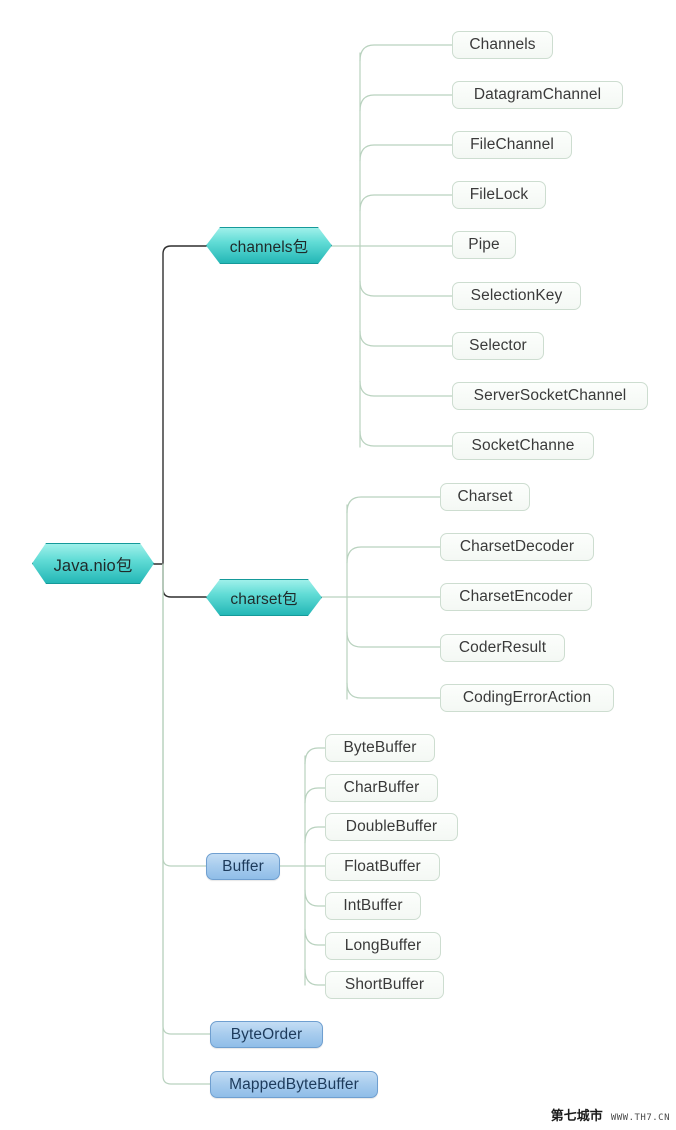 The width and height of the screenshot is (676, 1130). I want to click on leaf-node-charsetdecoder: CharsetDecoder, so click(517, 547).